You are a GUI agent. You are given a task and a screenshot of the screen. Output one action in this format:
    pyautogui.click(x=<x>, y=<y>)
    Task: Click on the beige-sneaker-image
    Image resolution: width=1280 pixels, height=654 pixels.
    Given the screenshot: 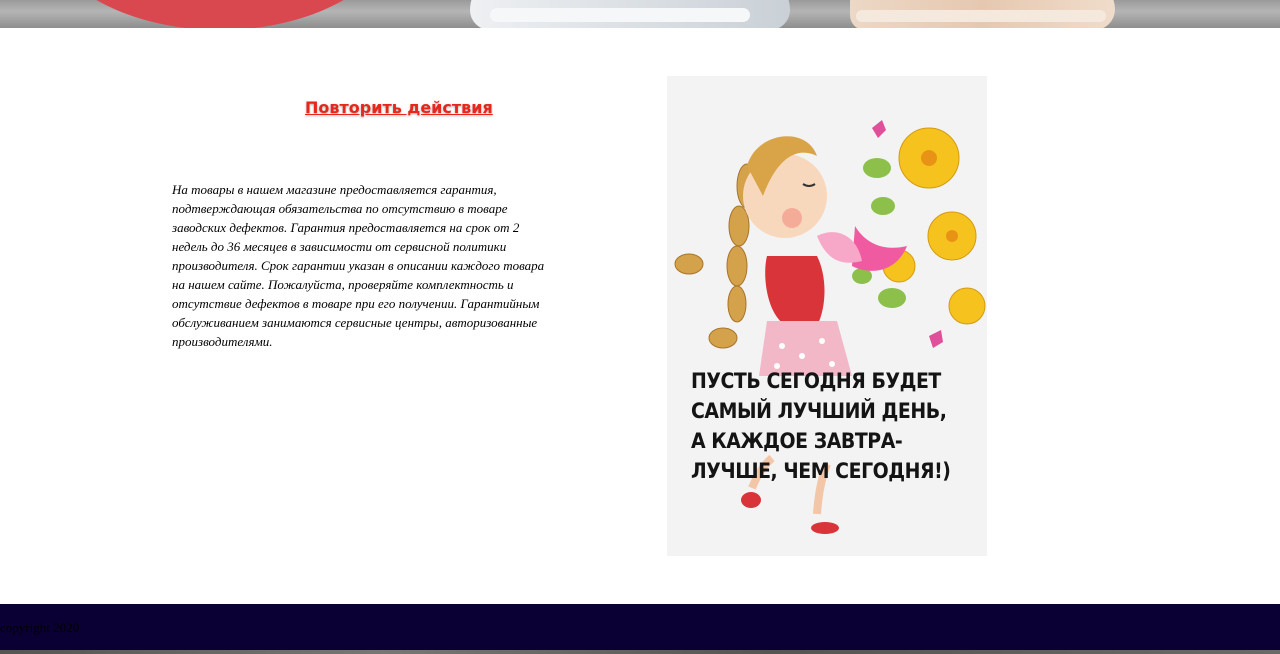 What is the action you would take?
    pyautogui.click(x=982, y=14)
    